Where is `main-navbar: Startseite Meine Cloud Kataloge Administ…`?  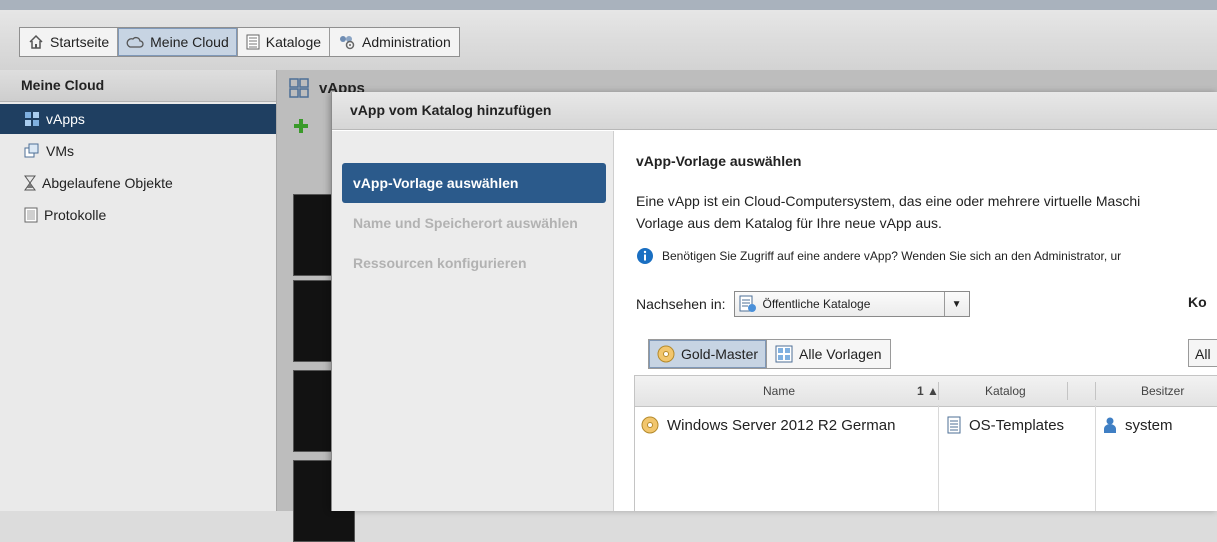
main-navbar: Startseite Meine Cloud Kataloge Administ… is located at coordinates (608, 40).